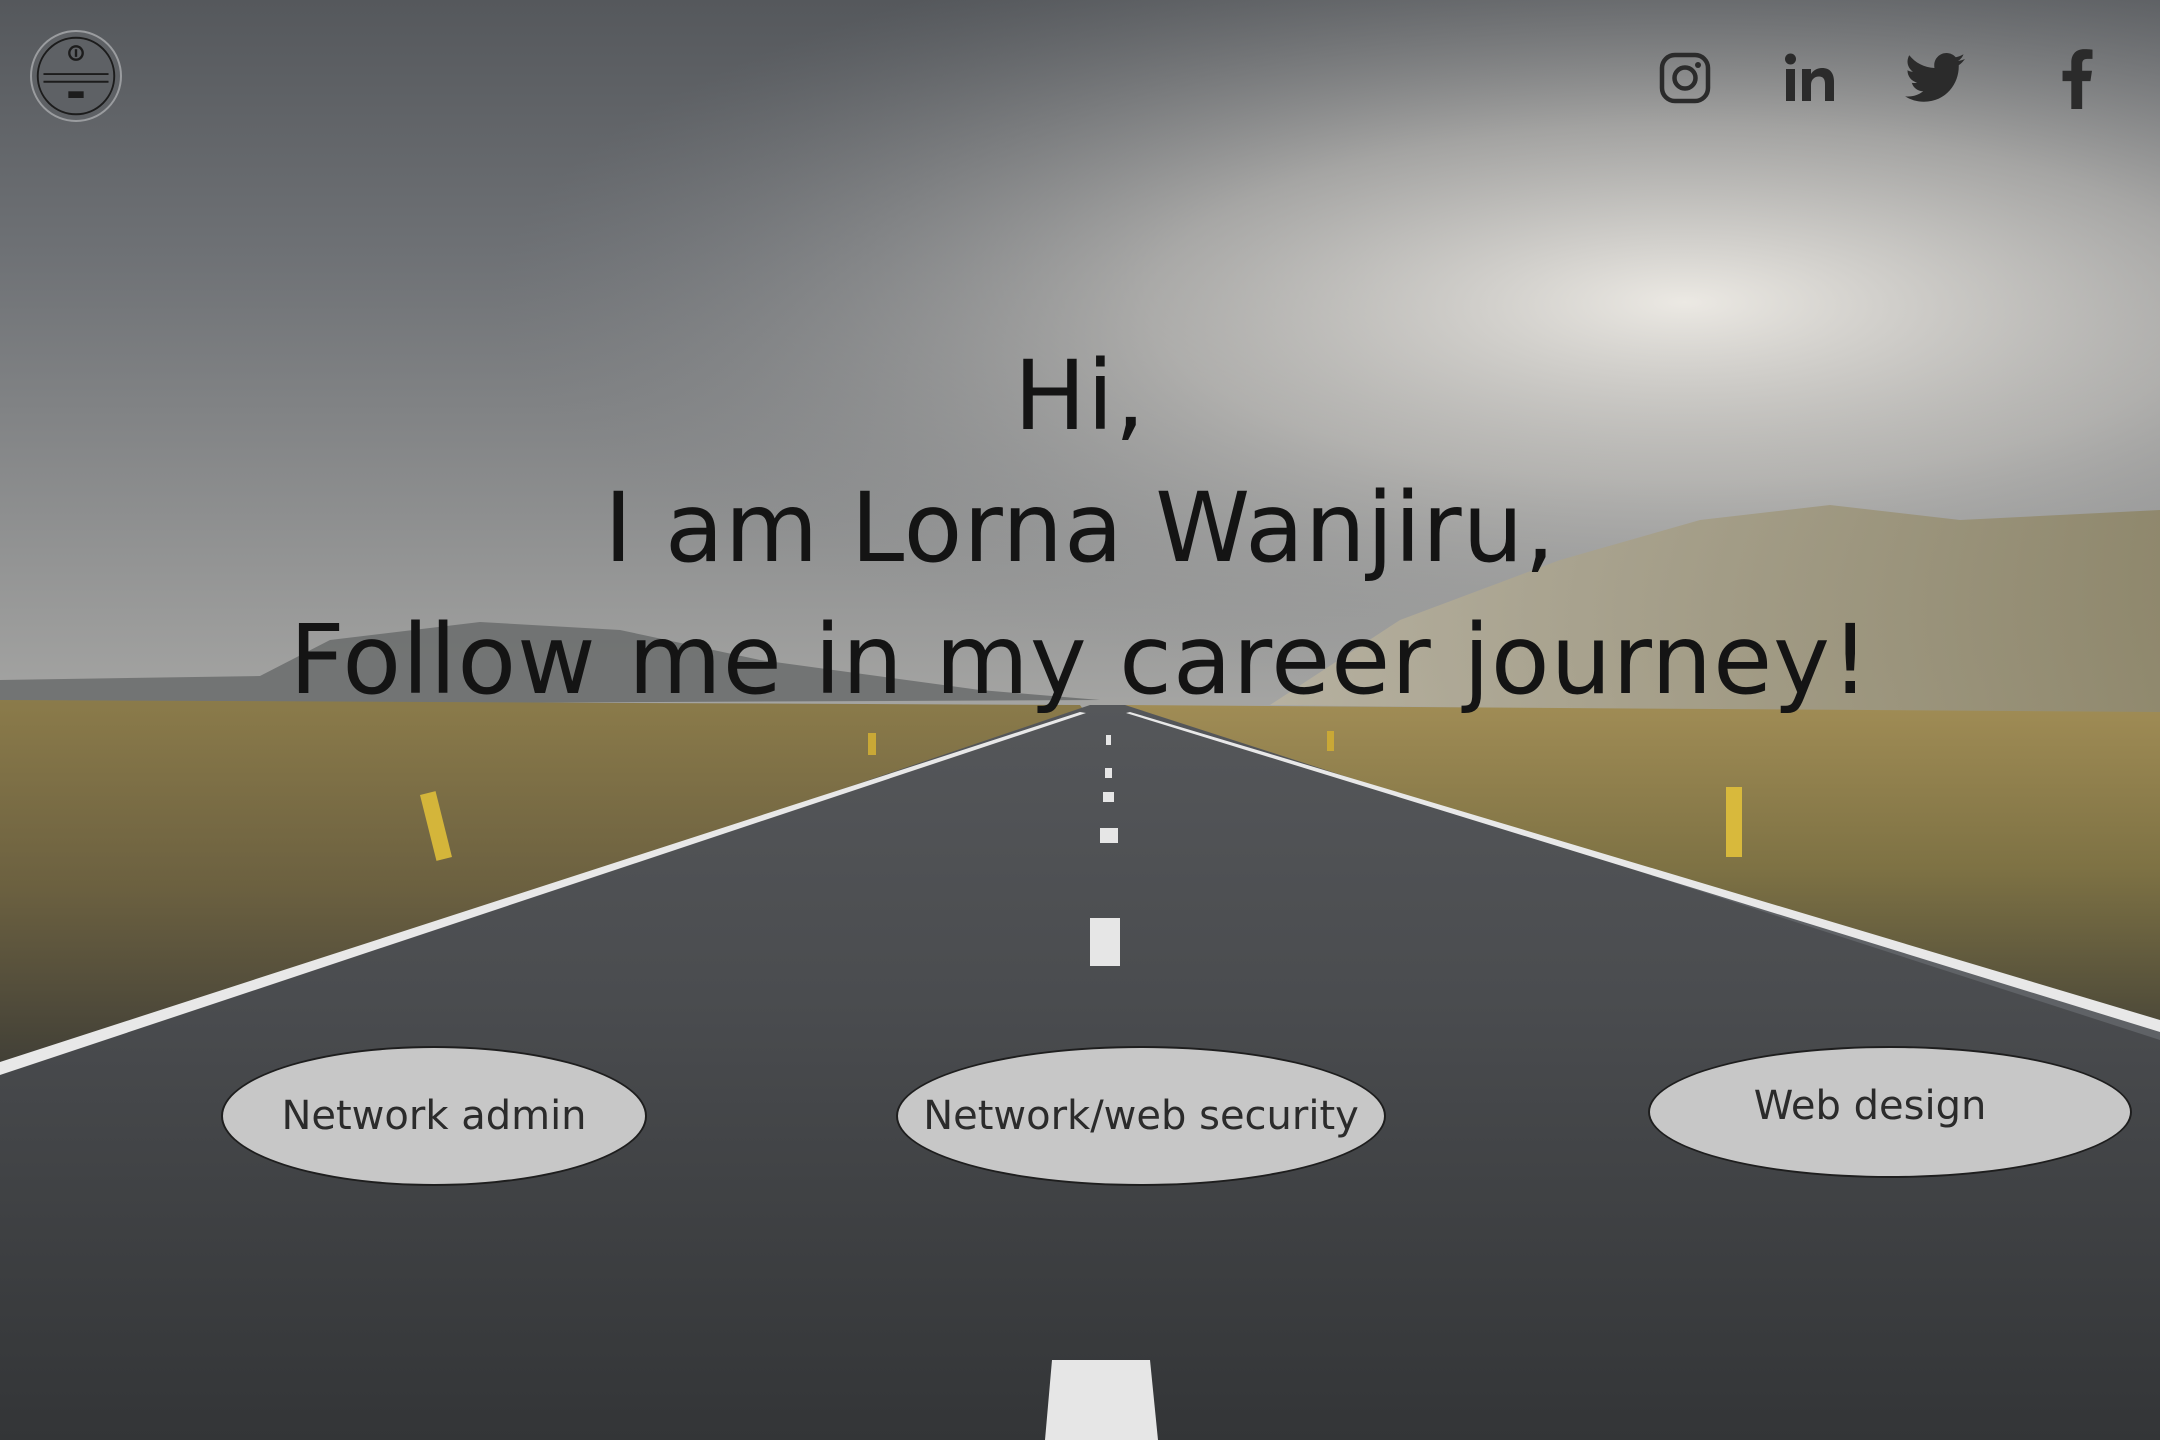 This screenshot has height=1440, width=2160. Describe the element at coordinates (1080, 660) in the screenshot. I see `tagline-line: Follow me in my career journey!` at that location.